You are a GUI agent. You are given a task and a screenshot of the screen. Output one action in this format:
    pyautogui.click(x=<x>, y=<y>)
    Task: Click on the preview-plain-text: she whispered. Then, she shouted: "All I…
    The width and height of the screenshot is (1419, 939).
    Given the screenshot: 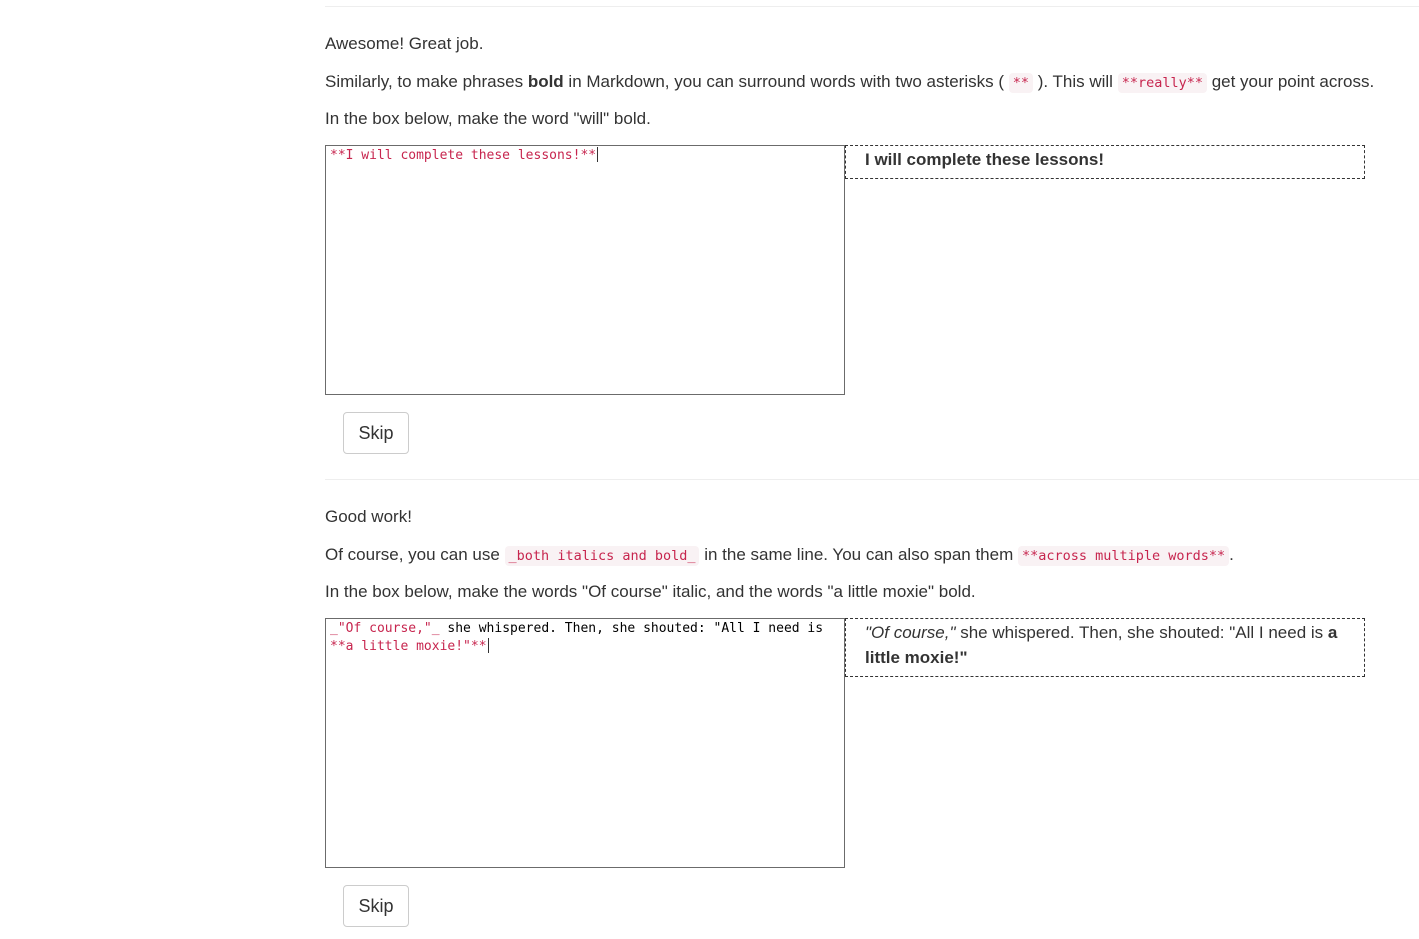 What is the action you would take?
    pyautogui.click(x=1141, y=632)
    